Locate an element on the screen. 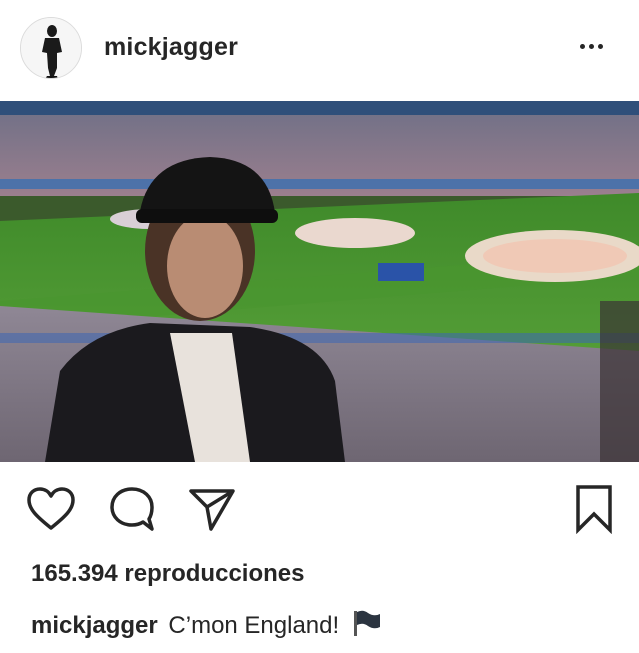 This screenshot has height=653, width=639. heart-icon is located at coordinates (51, 509).